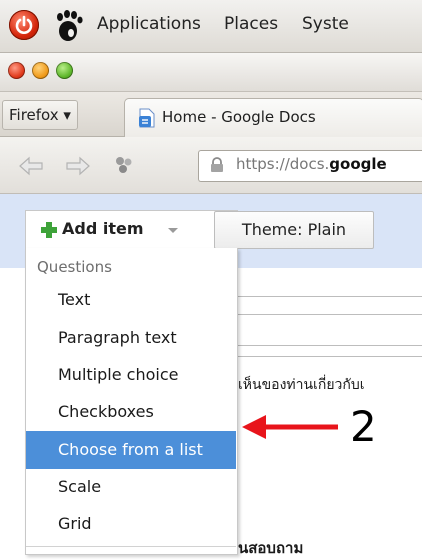 The image size is (422, 560). Describe the element at coordinates (239, 117) in the screenshot. I see `tab-title: Home - Google Docs` at that location.